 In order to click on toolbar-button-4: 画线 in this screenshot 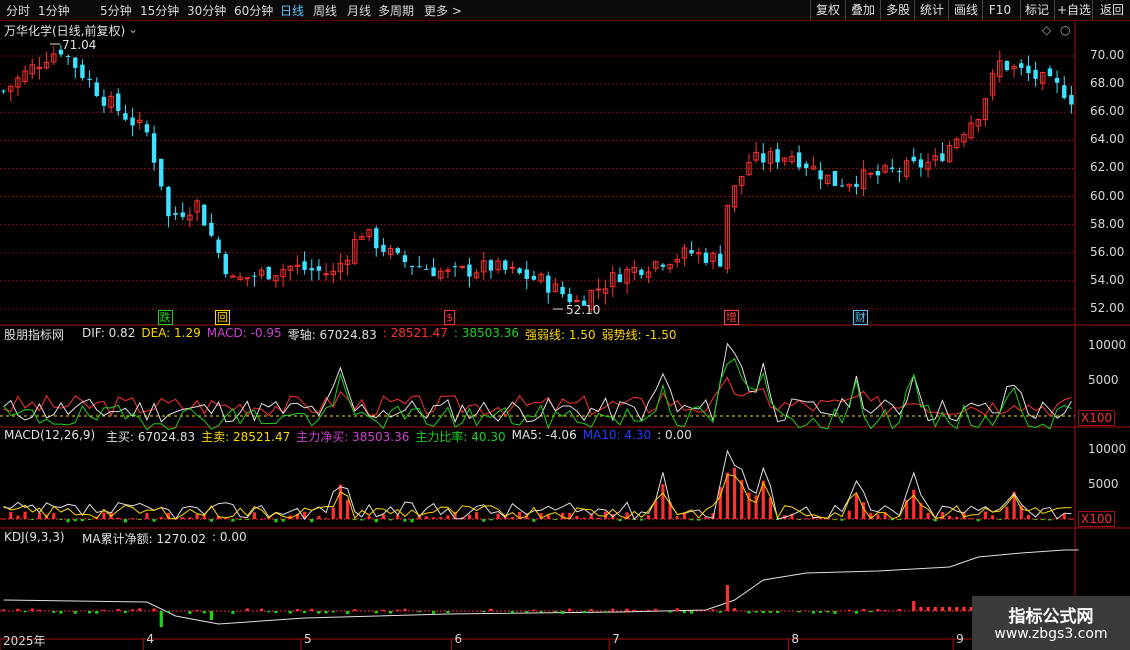, I will do `click(965, 10)`.